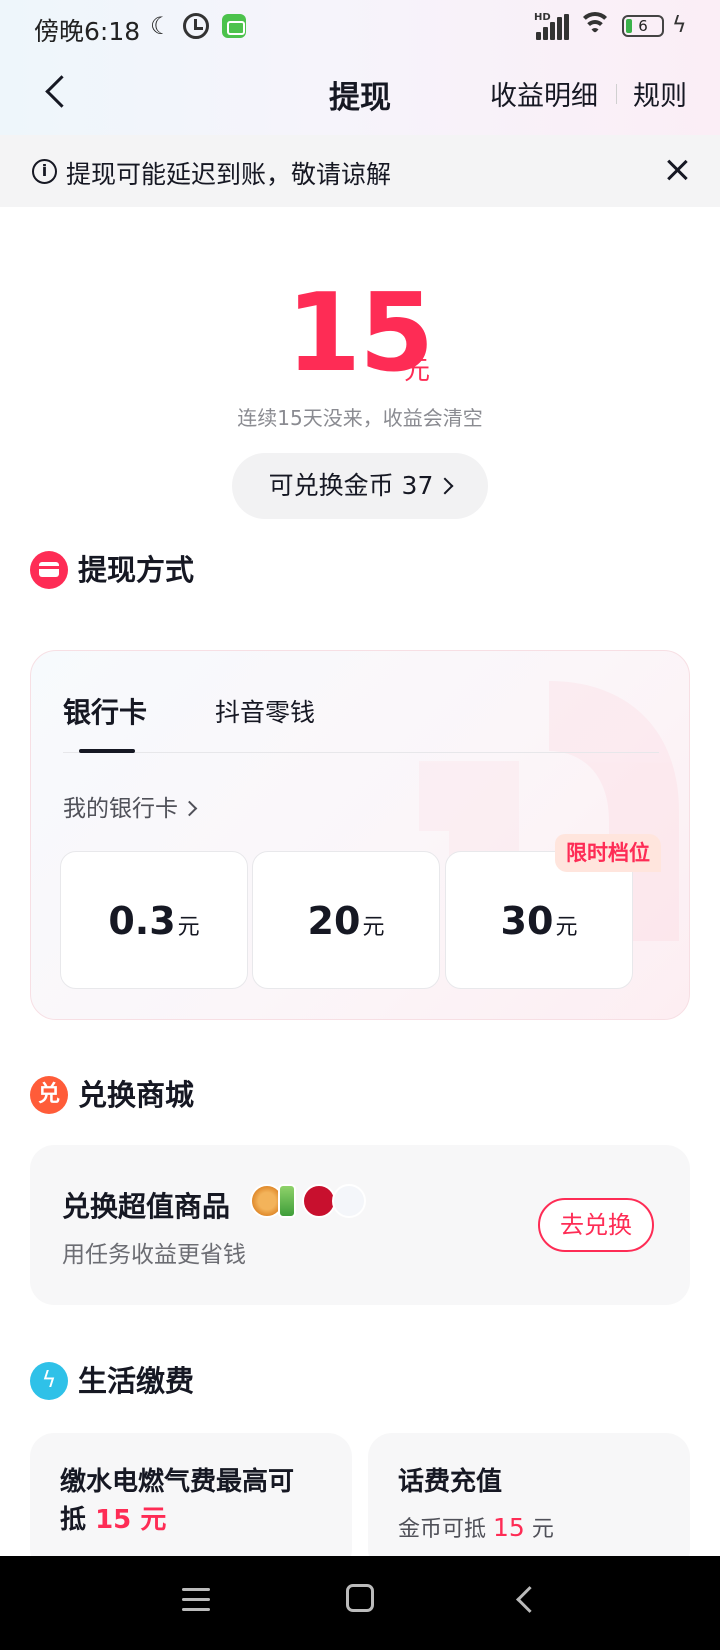 This screenshot has height=1650, width=720. I want to click on signal-icon, so click(553, 27).